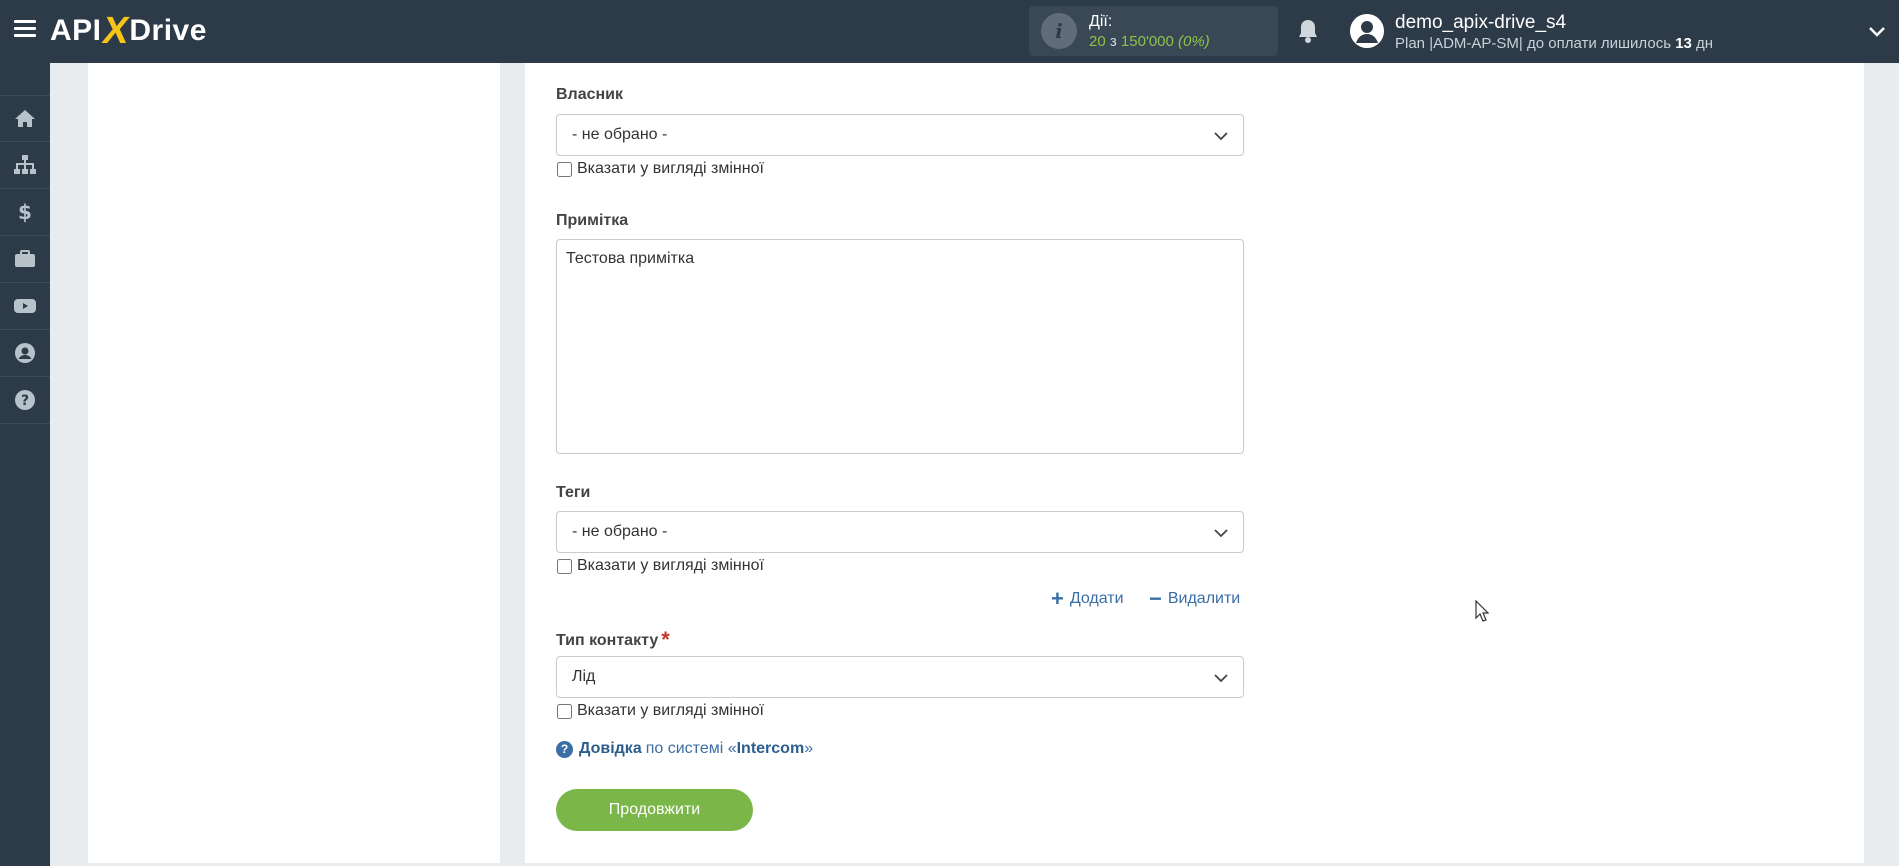  What do you see at coordinates (564, 566) in the screenshot?
I see `tags-variable-checkbox` at bounding box center [564, 566].